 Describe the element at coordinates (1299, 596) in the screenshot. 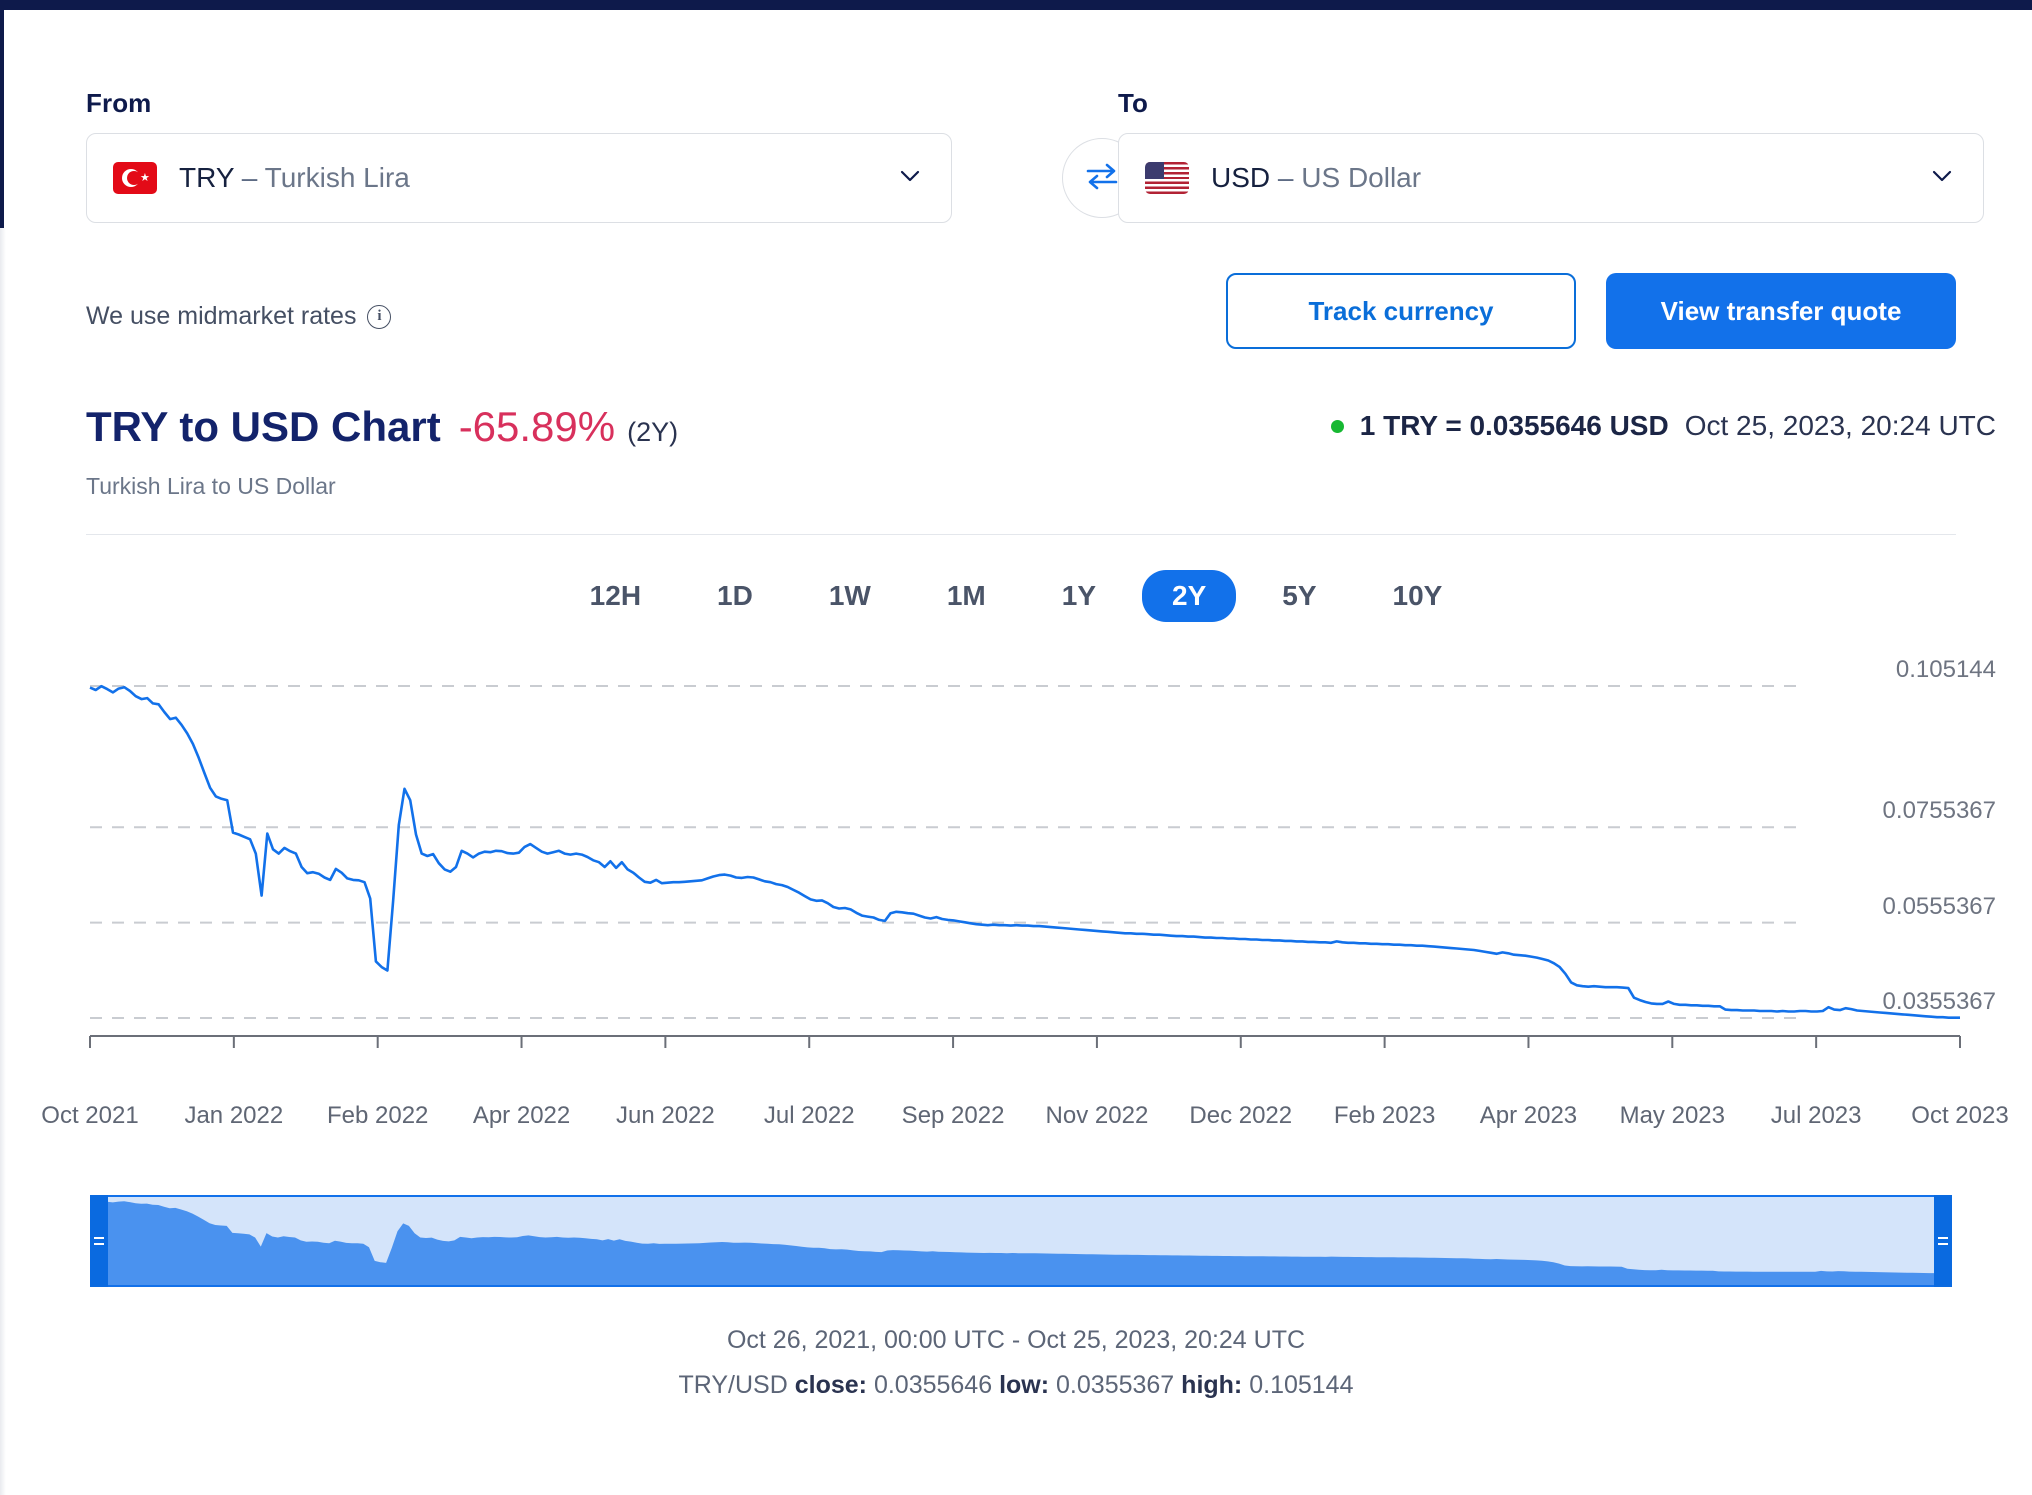

I see `range-tab-5y: 5Y` at that location.